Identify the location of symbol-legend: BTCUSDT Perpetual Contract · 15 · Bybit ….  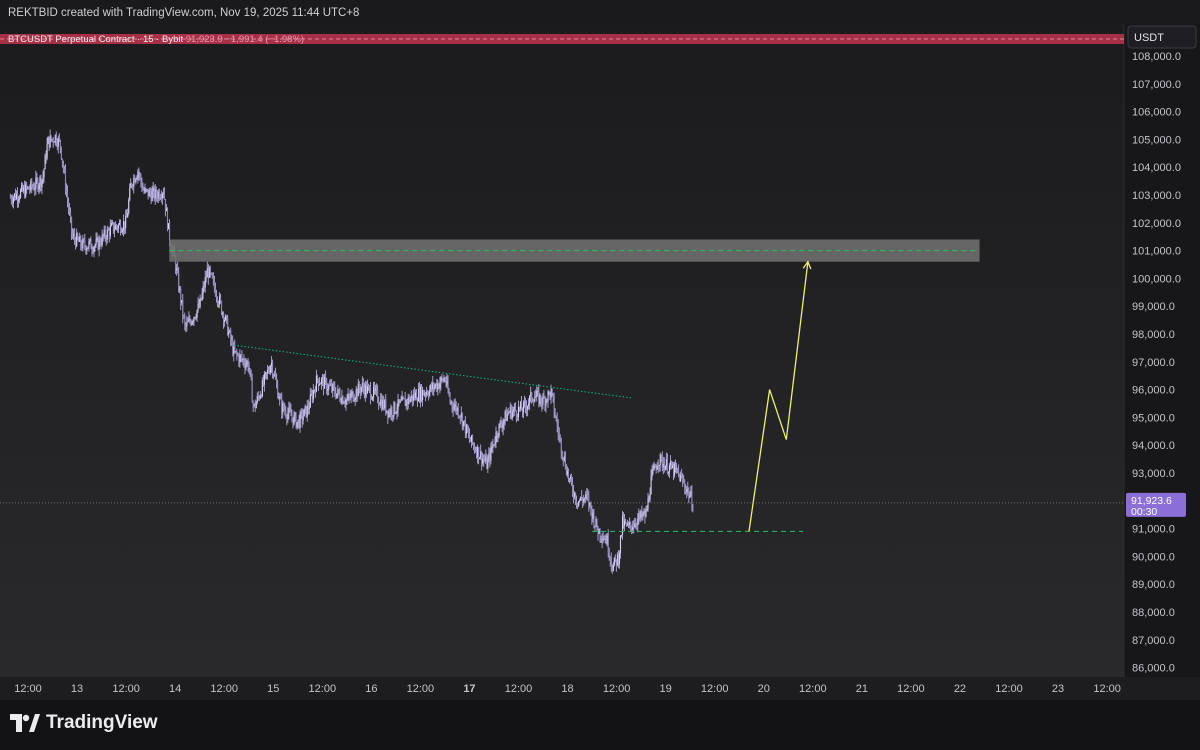
(156, 39).